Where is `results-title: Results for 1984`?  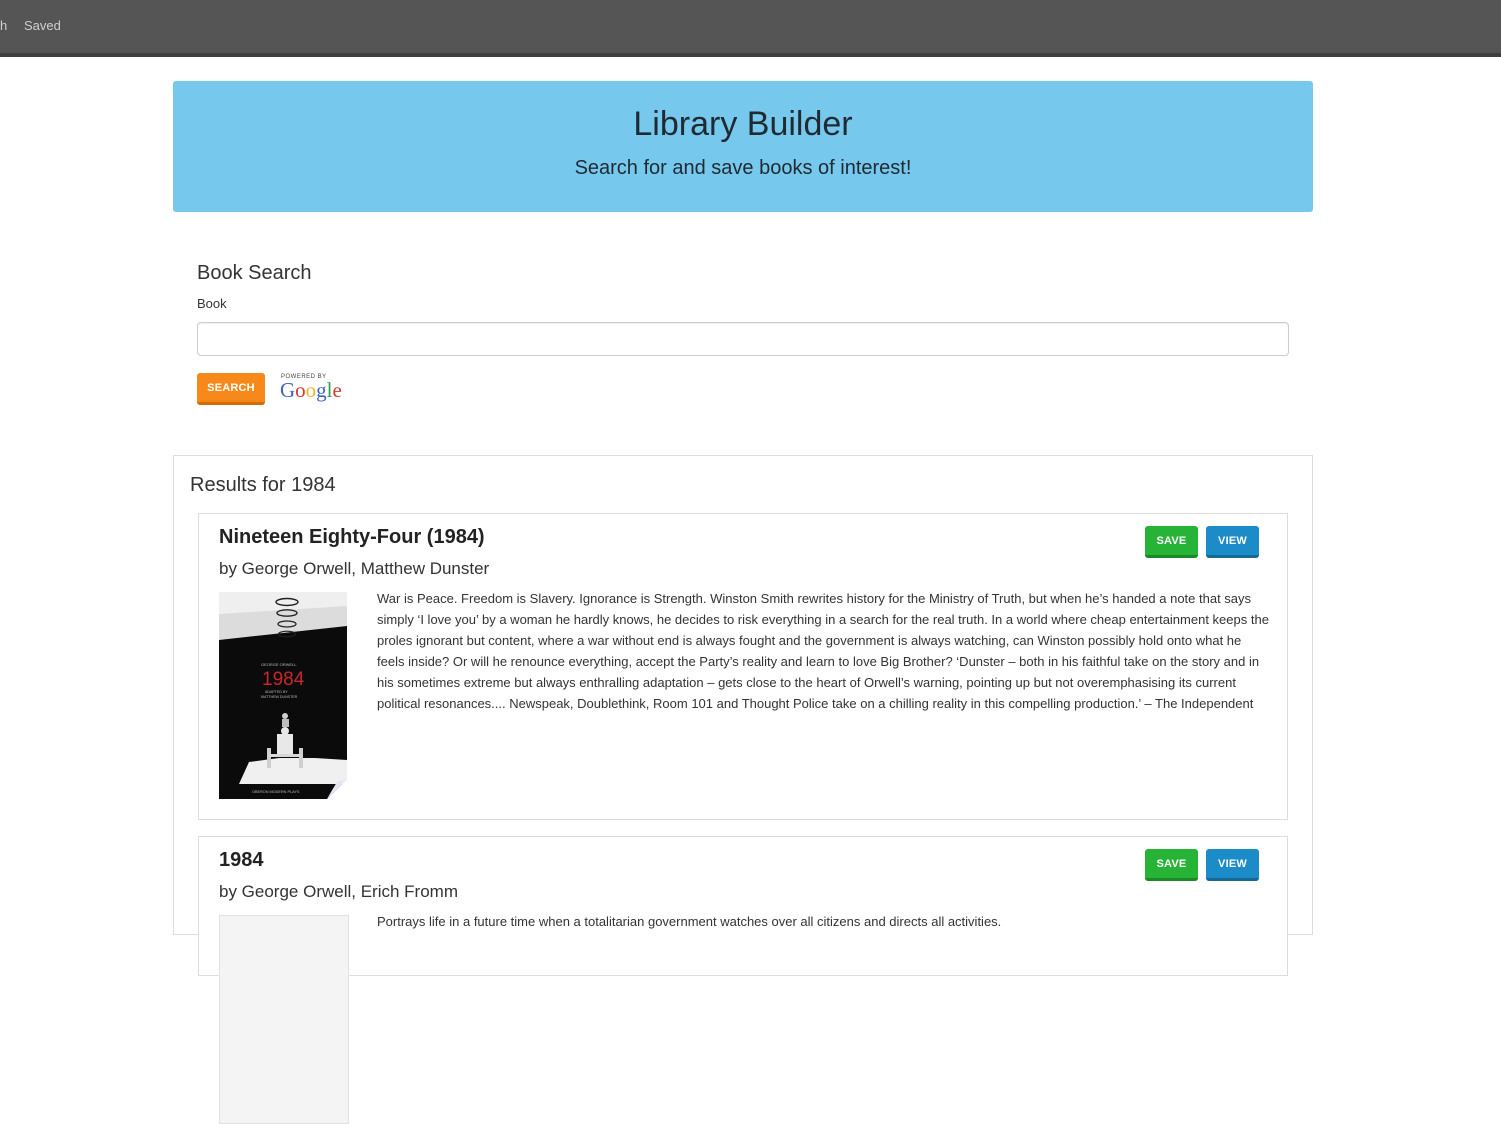
results-title: Results for 1984 is located at coordinates (263, 485).